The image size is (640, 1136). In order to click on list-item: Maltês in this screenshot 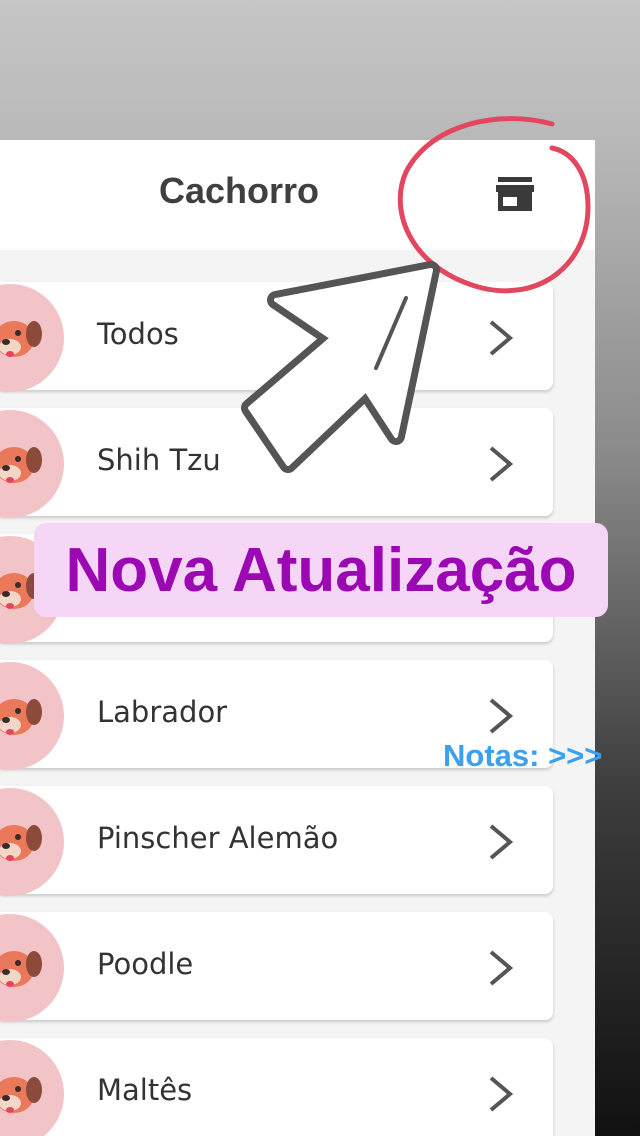, I will do `click(276, 1087)`.